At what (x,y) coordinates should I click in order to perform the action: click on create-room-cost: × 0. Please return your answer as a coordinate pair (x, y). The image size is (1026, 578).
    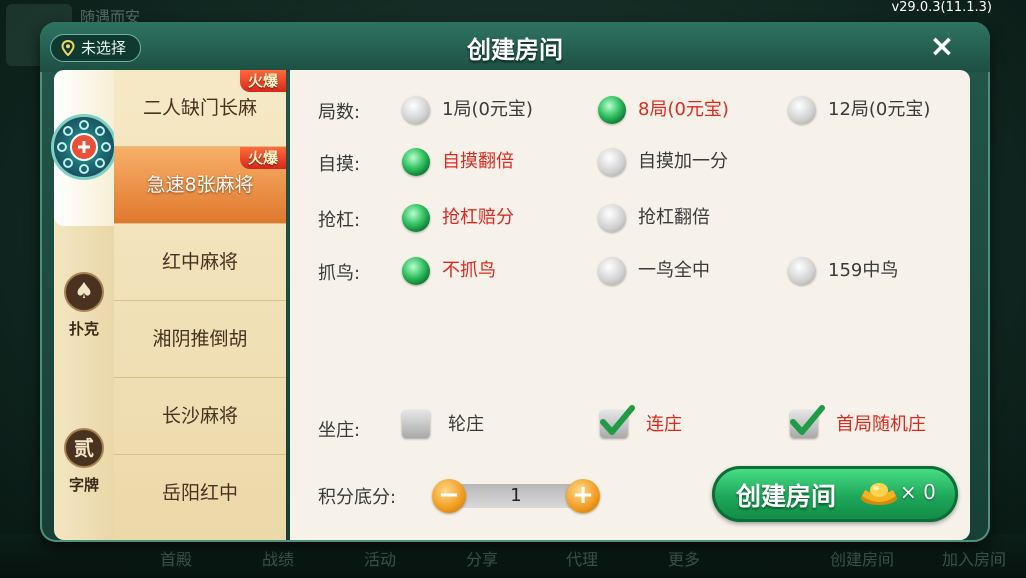
    Looking at the image, I should click on (918, 492).